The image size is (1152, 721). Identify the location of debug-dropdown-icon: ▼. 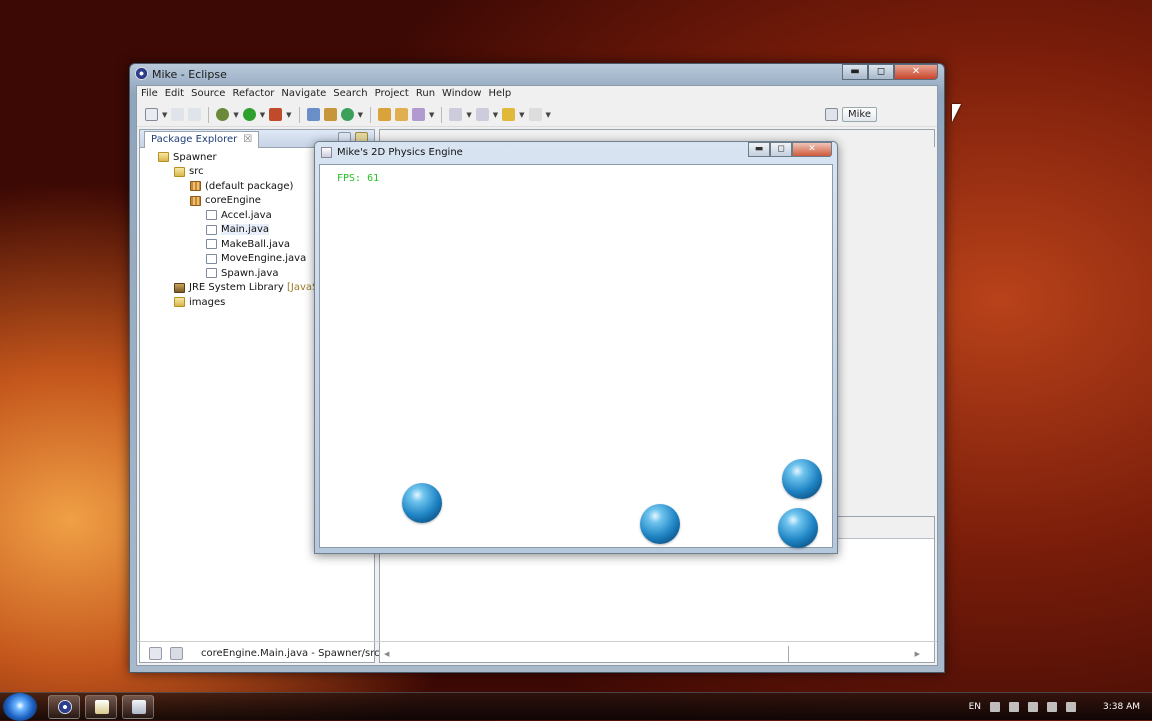
(235, 115).